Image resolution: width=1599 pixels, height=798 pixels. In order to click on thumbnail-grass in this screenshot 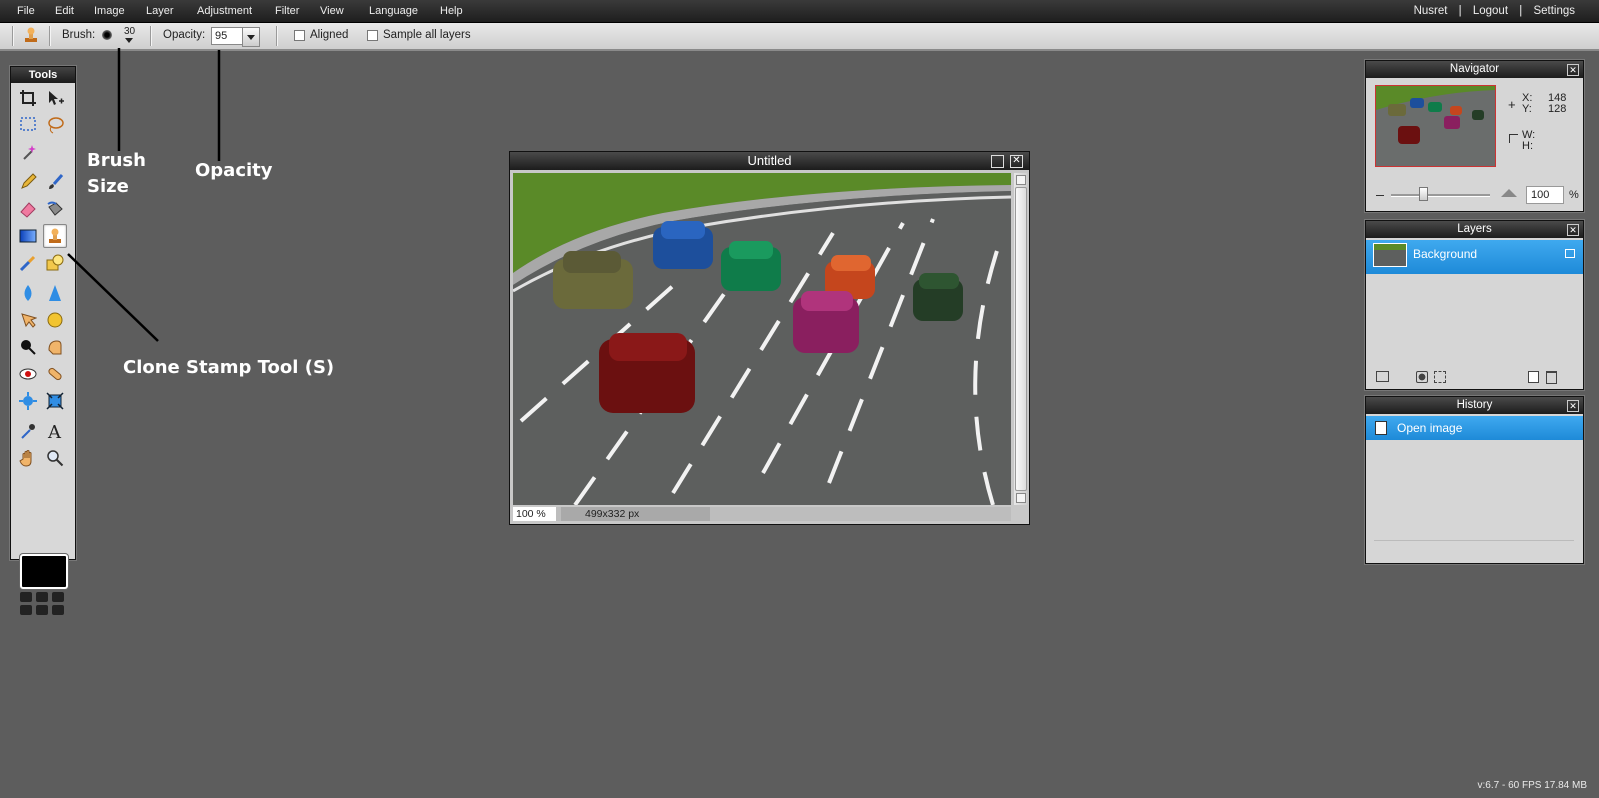, I will do `click(1390, 247)`.